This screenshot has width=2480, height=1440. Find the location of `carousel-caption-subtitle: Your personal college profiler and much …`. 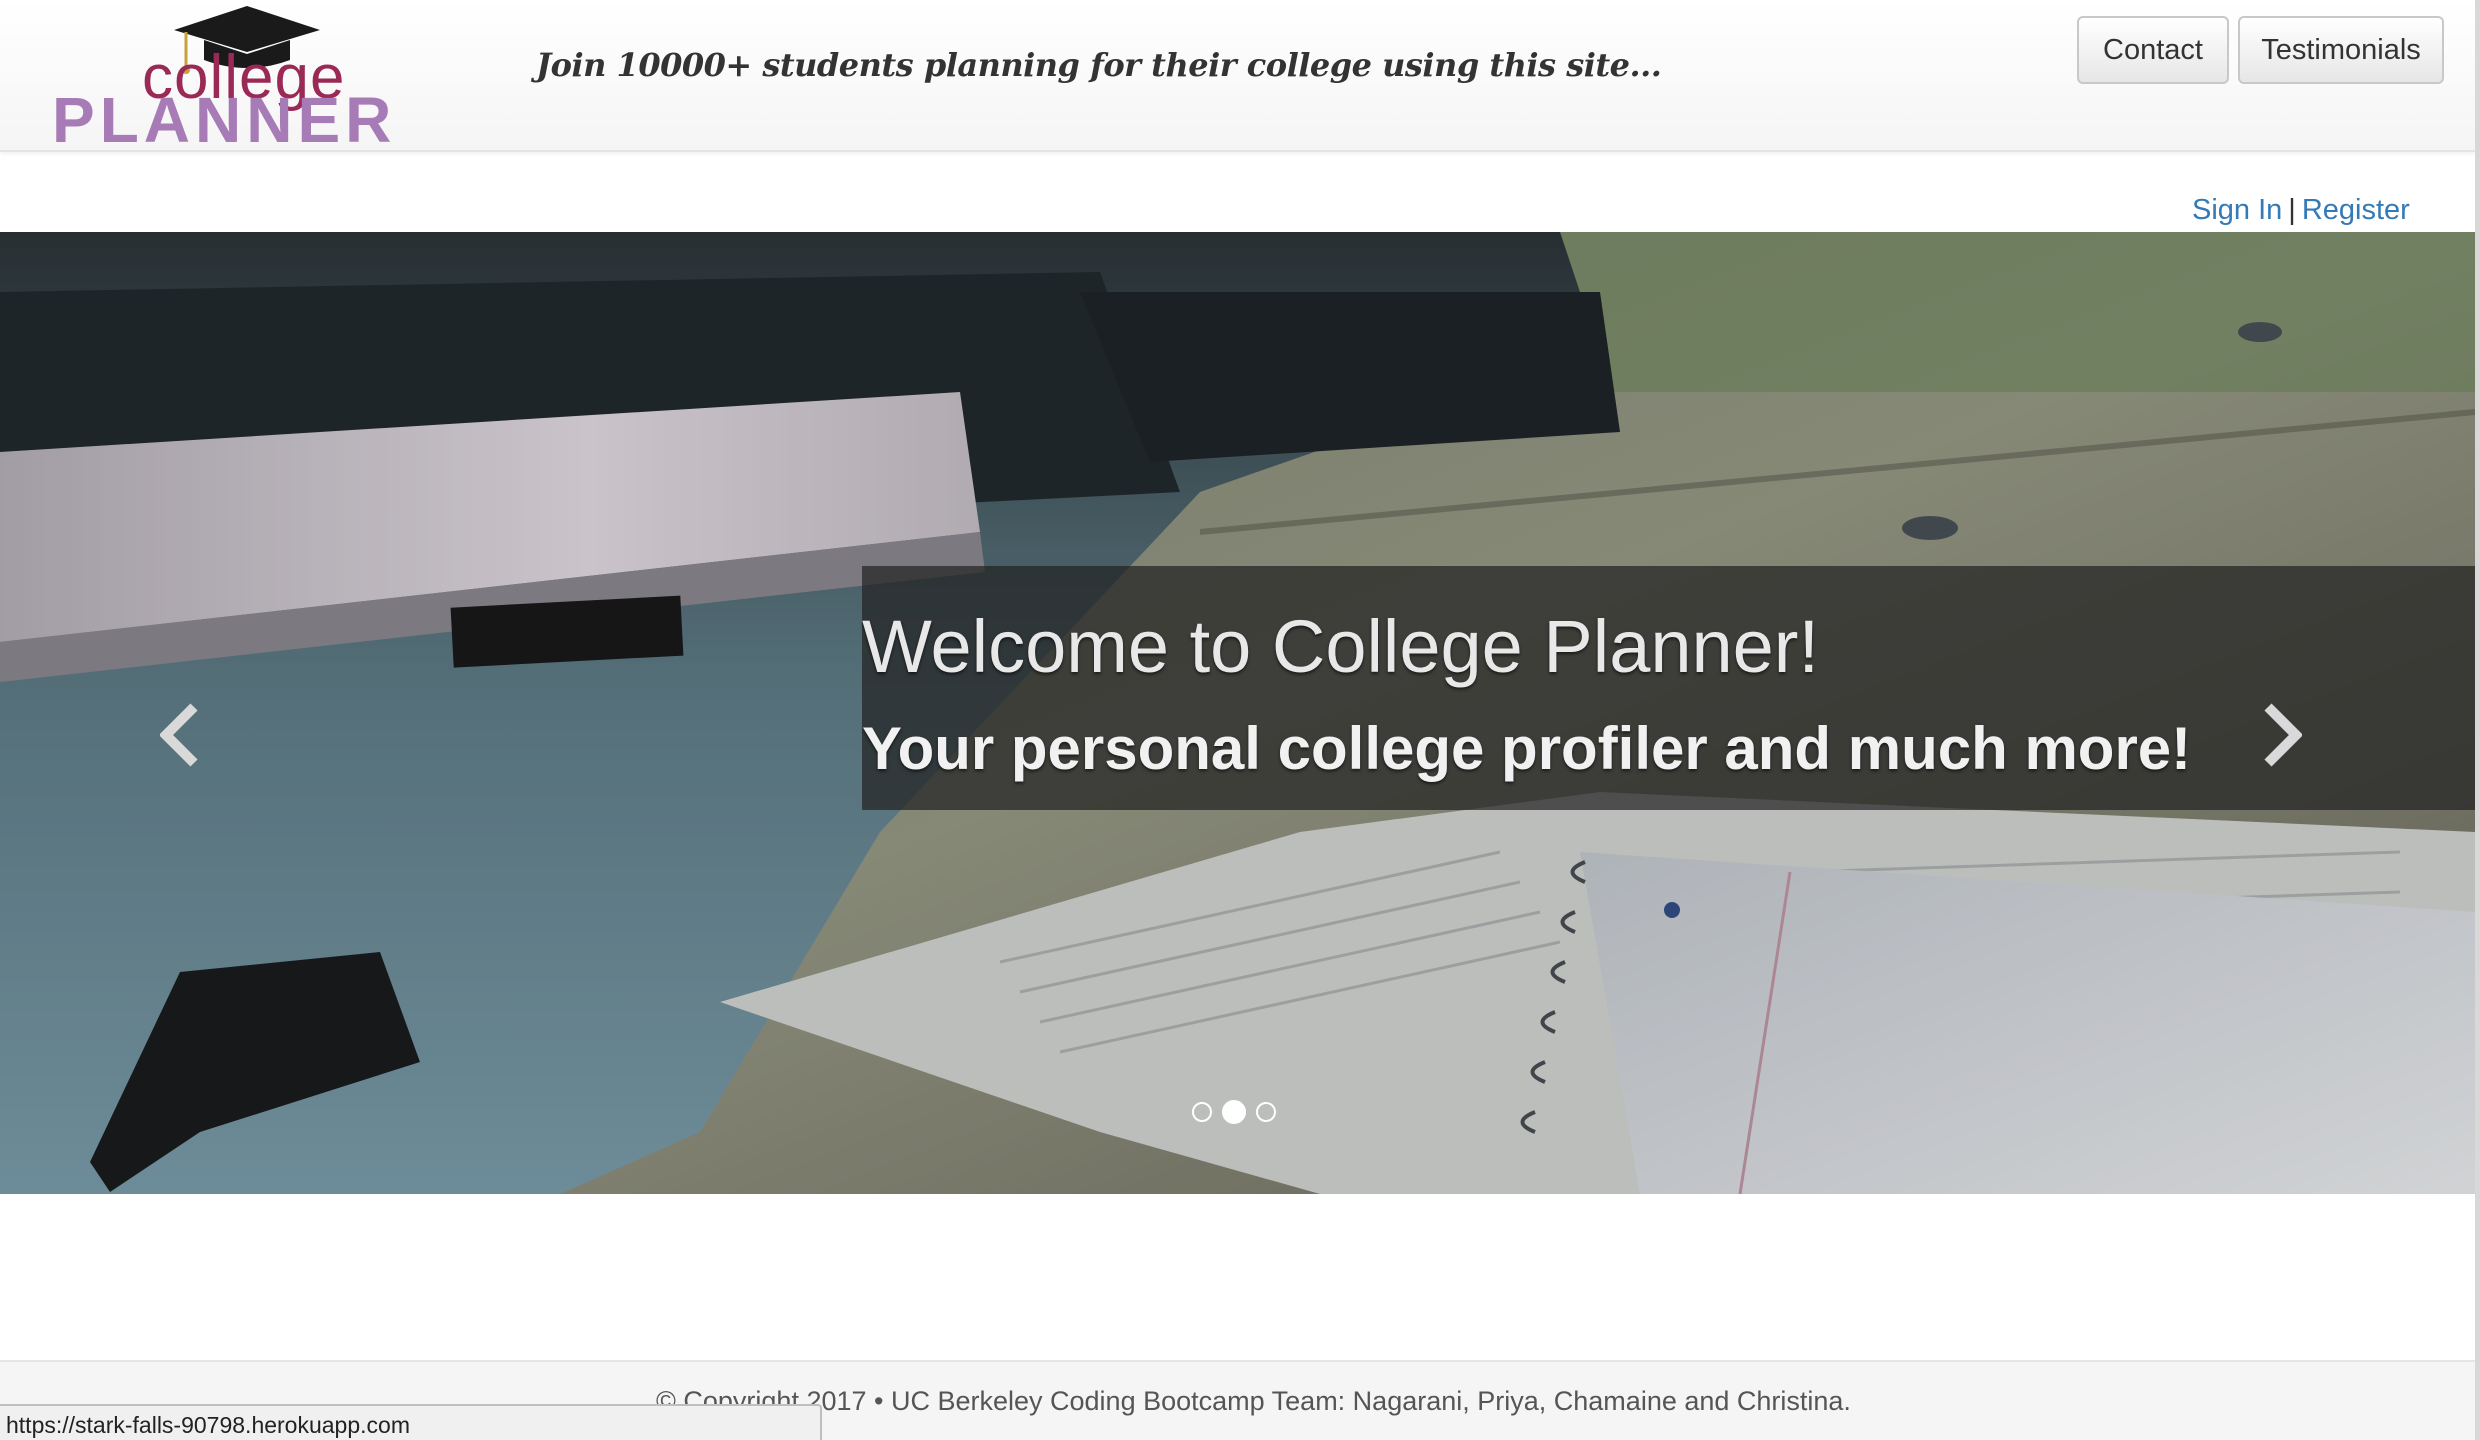

carousel-caption-subtitle: Your personal college profiler and much … is located at coordinates (1527, 748).